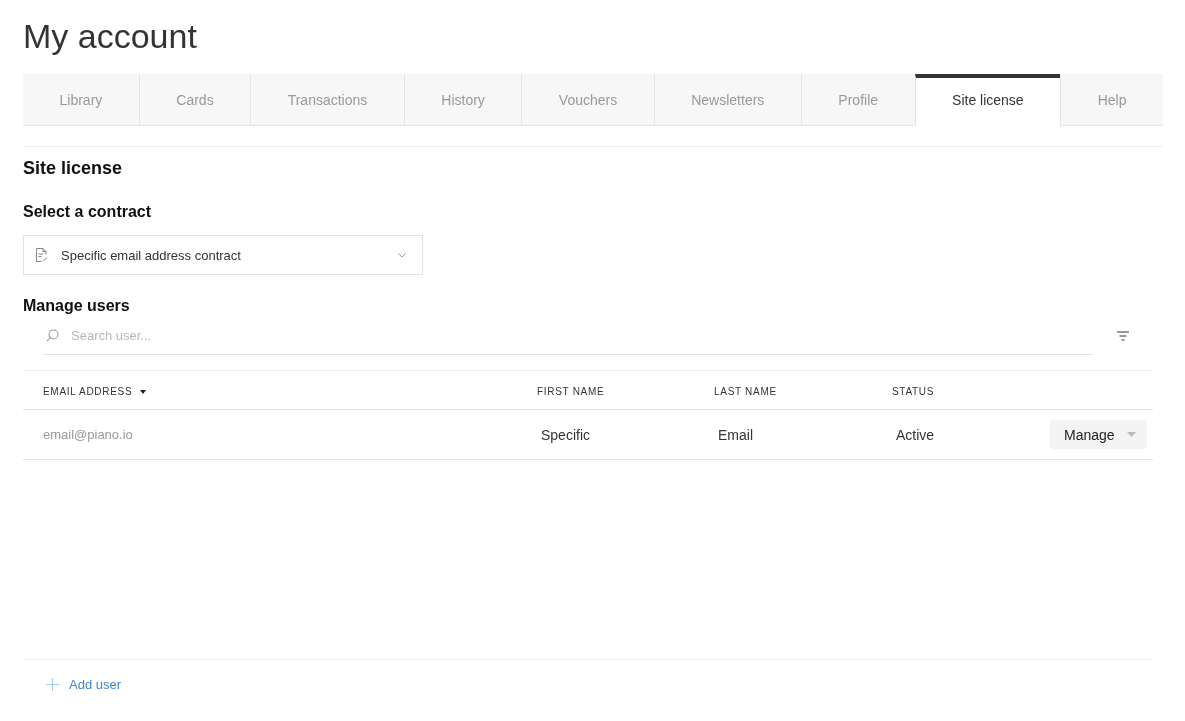 The width and height of the screenshot is (1185, 721). What do you see at coordinates (84, 684) in the screenshot?
I see `add-user-link: Add user` at bounding box center [84, 684].